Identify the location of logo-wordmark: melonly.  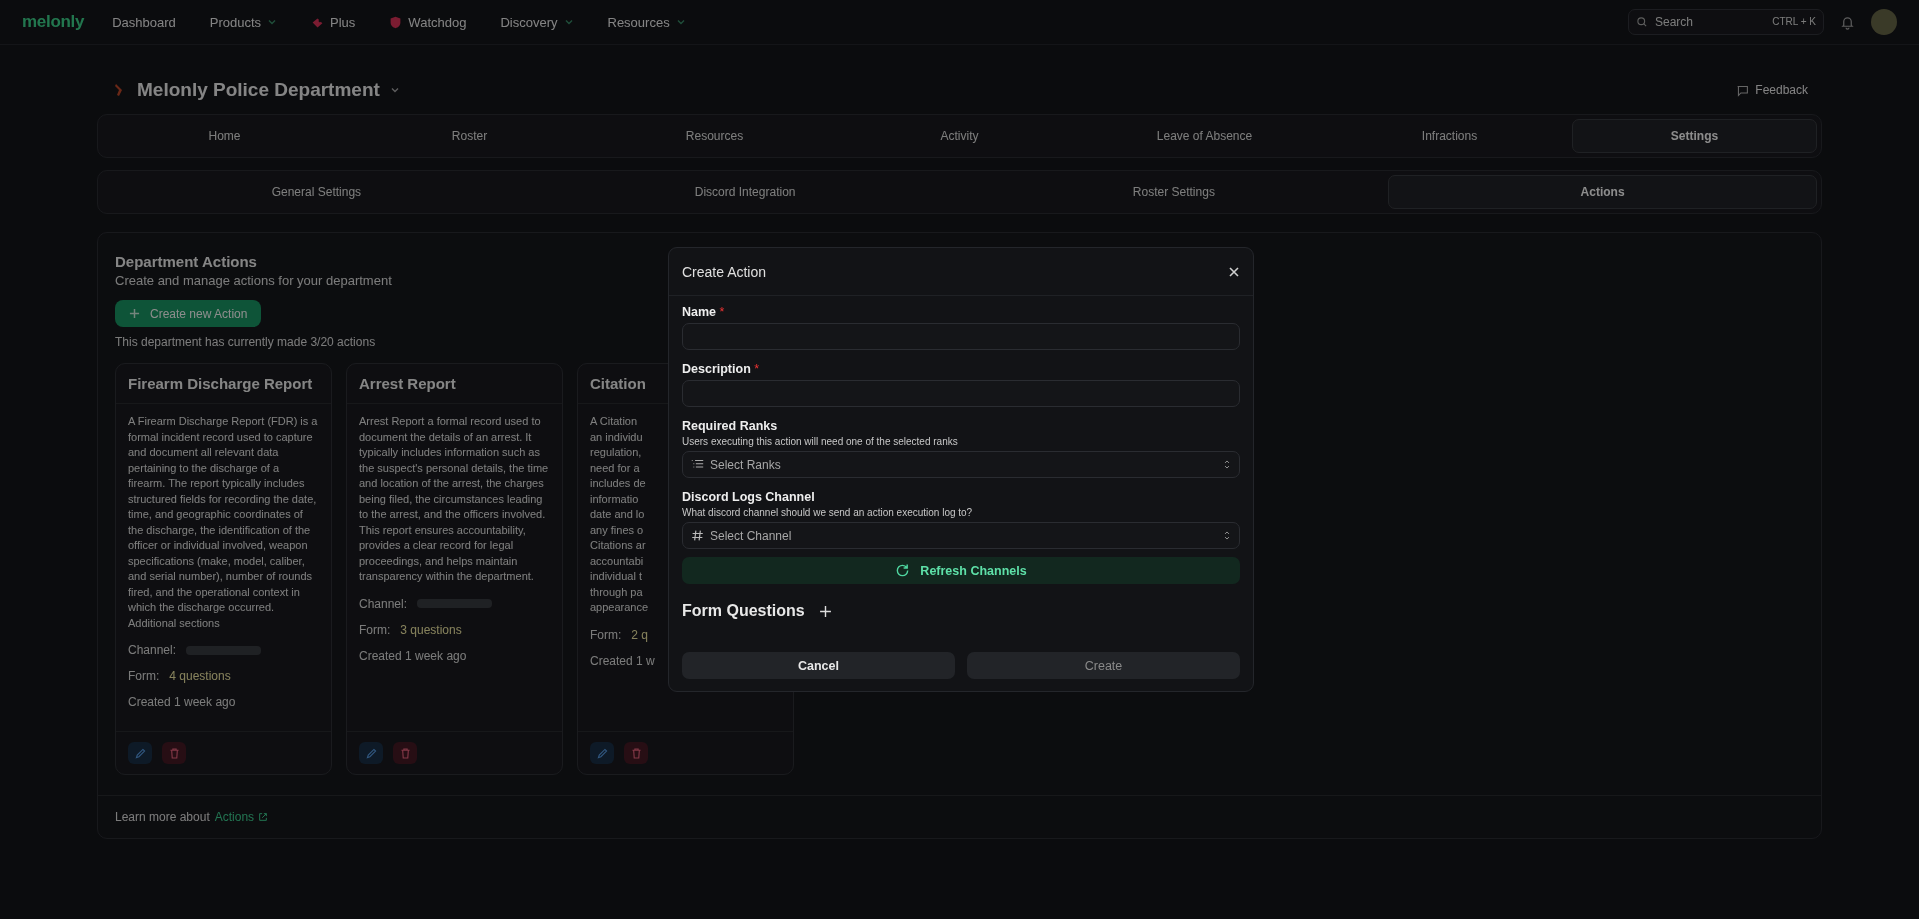
(53, 22).